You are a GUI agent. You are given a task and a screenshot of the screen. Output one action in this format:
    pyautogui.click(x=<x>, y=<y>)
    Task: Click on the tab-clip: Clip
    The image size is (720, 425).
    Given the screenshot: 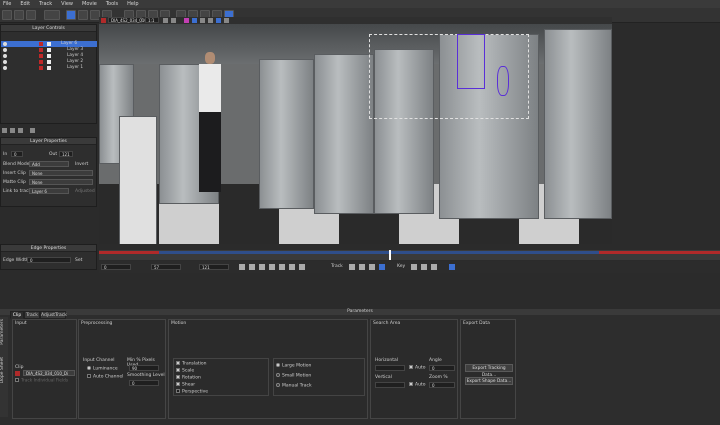 What is the action you would take?
    pyautogui.click(x=17, y=315)
    